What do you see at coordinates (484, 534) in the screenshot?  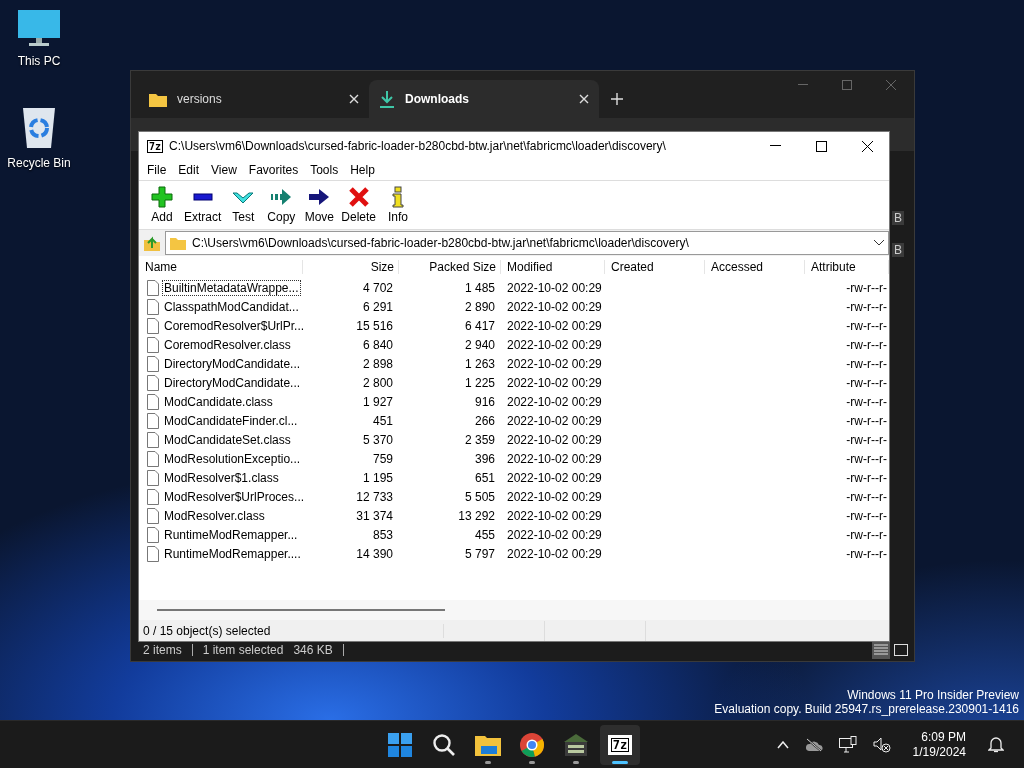 I see `table-cell-text: 455` at bounding box center [484, 534].